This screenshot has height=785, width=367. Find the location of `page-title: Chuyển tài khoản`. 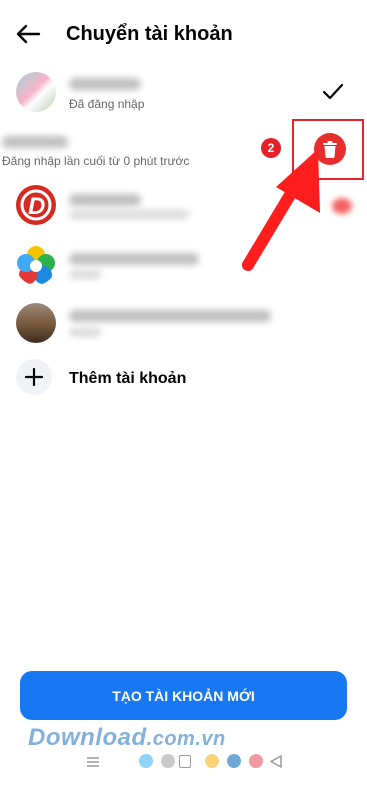

page-title: Chuyển tài khoản is located at coordinates (149, 34).